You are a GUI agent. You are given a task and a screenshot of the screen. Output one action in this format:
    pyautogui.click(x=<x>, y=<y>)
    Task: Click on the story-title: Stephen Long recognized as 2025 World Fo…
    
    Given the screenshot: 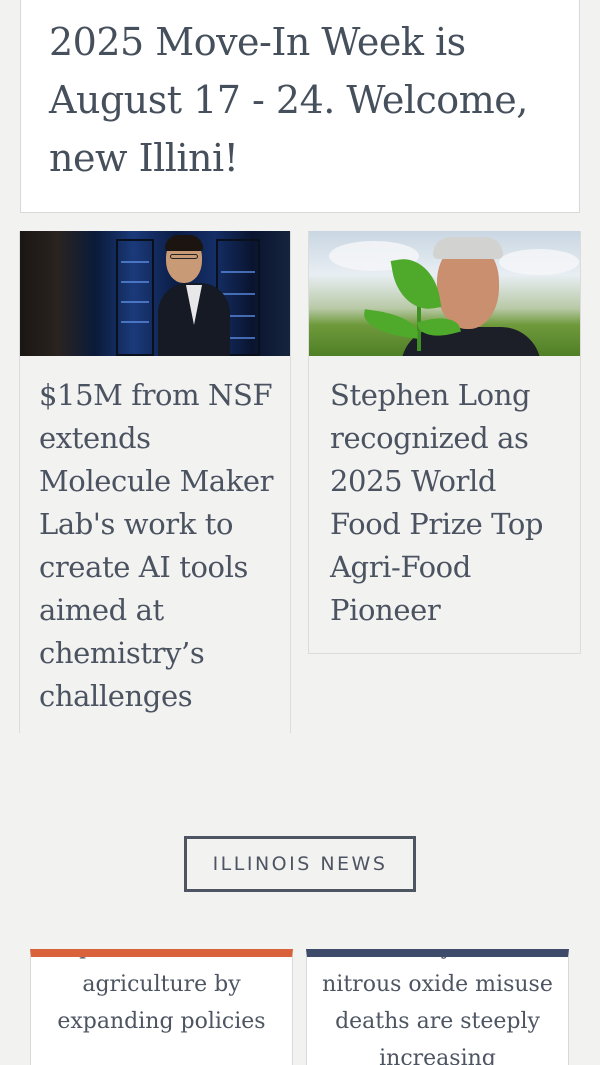 What is the action you would take?
    pyautogui.click(x=444, y=494)
    